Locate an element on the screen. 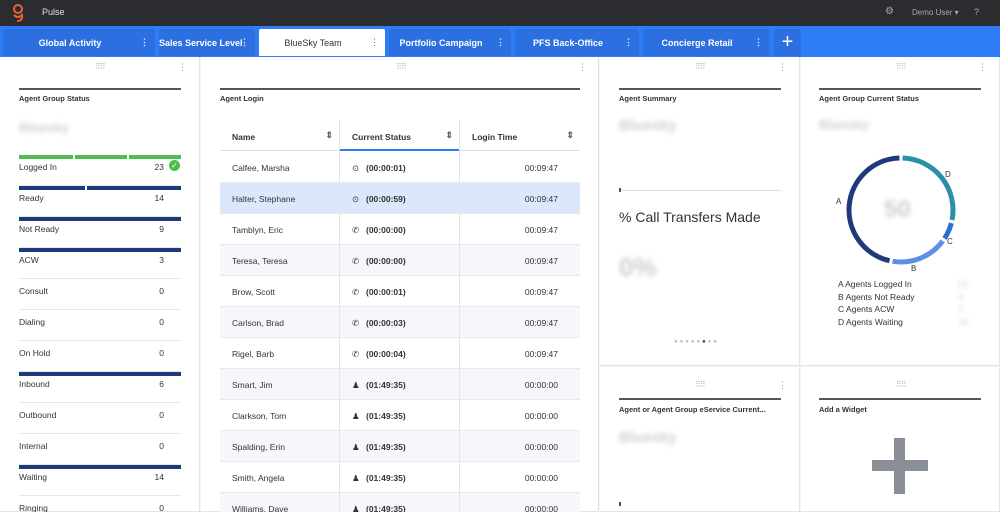  metric-label: % Call Transfers Made is located at coordinates (690, 217).